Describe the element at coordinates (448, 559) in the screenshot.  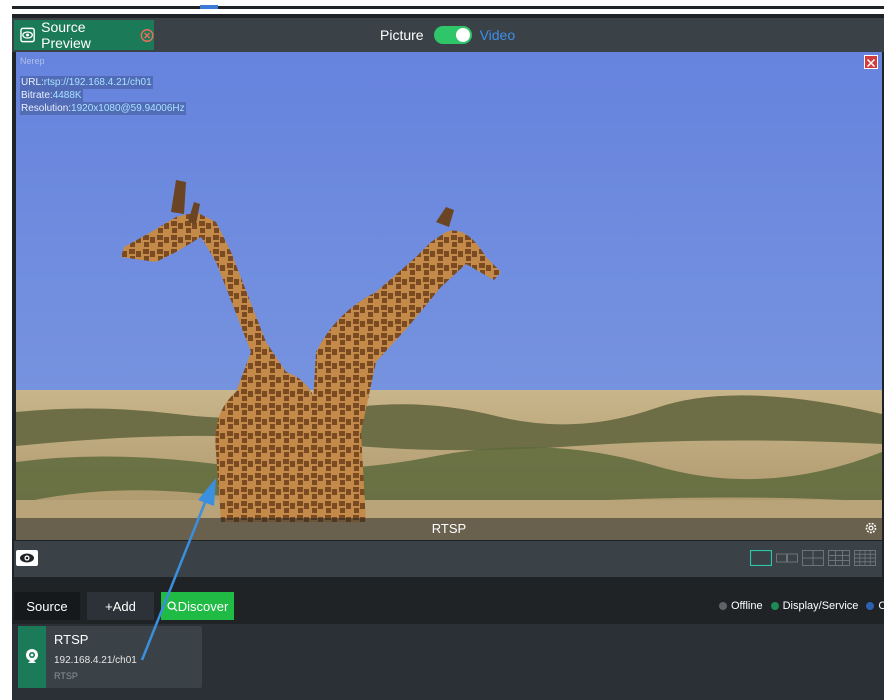
I see `preview-controls` at that location.